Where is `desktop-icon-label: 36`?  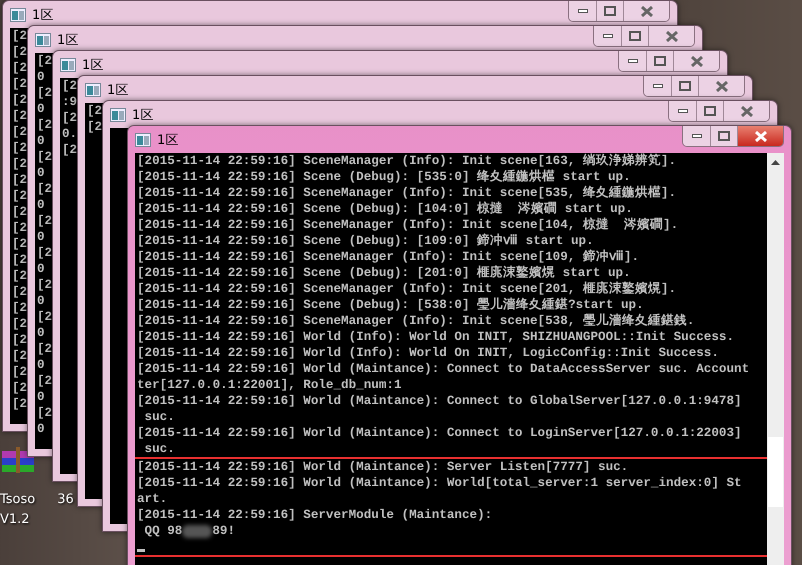
desktop-icon-label: 36 is located at coordinates (65, 509).